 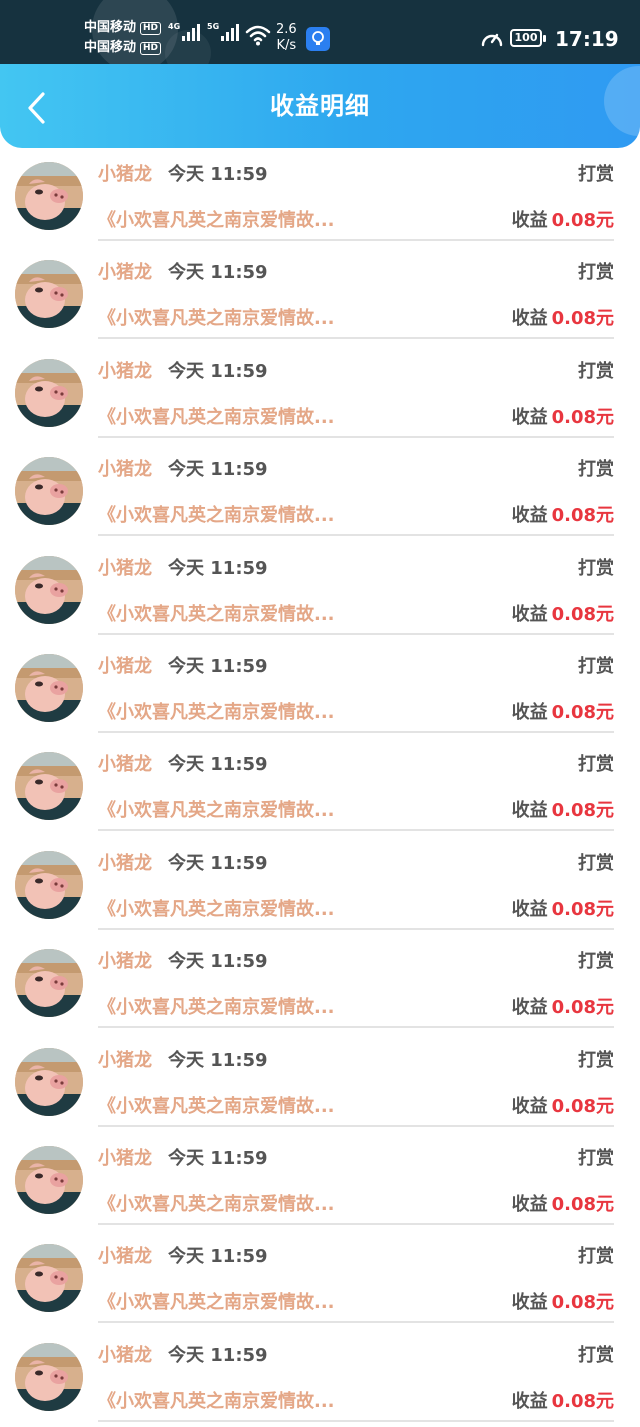 I want to click on network-type-4g: 4G, so click(x=174, y=26).